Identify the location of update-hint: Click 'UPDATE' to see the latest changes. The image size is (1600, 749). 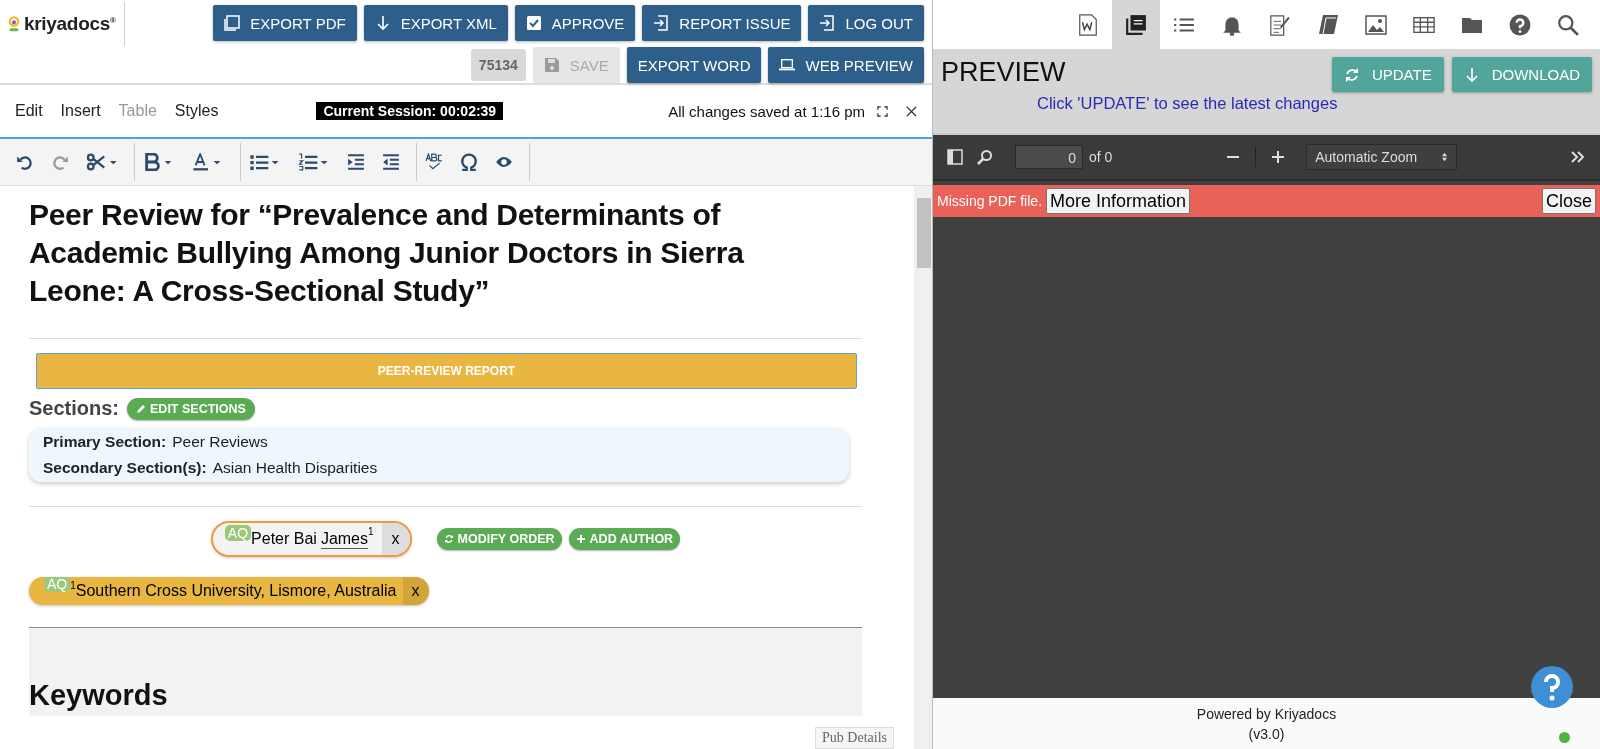
(1188, 103).